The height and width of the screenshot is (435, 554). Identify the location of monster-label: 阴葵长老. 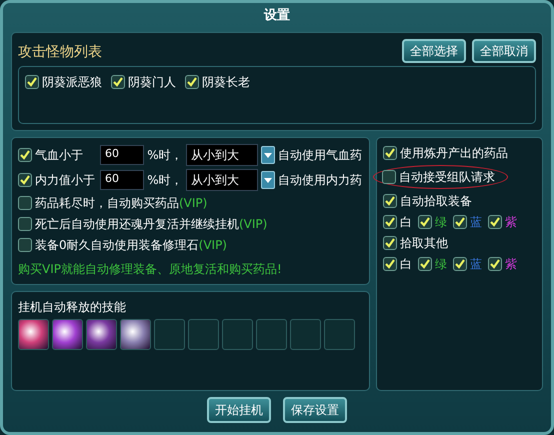
(226, 82).